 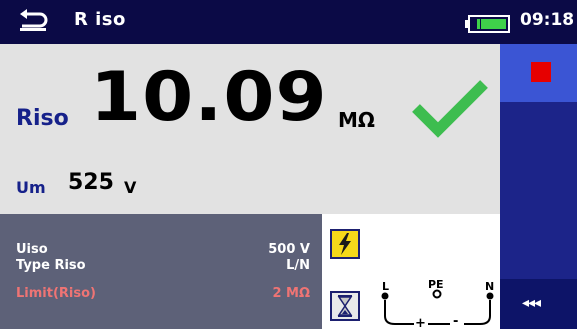 I want to click on sub-result-label: Um, so click(x=31, y=187).